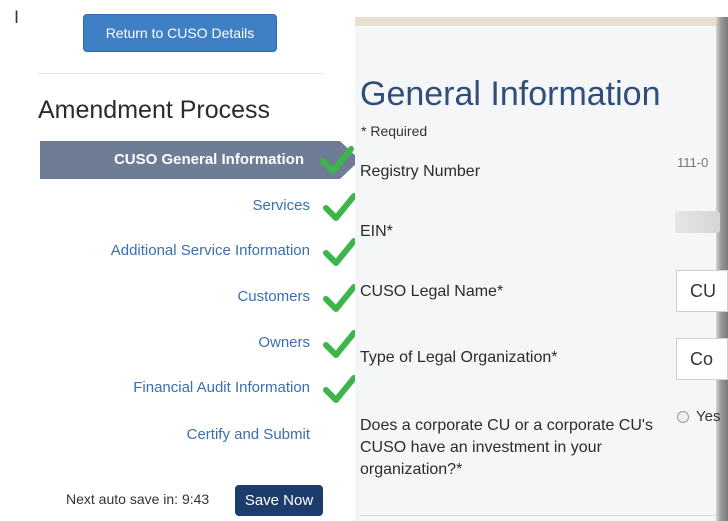  I want to click on step-certify-and-submit: Certify and Submit, so click(175, 435).